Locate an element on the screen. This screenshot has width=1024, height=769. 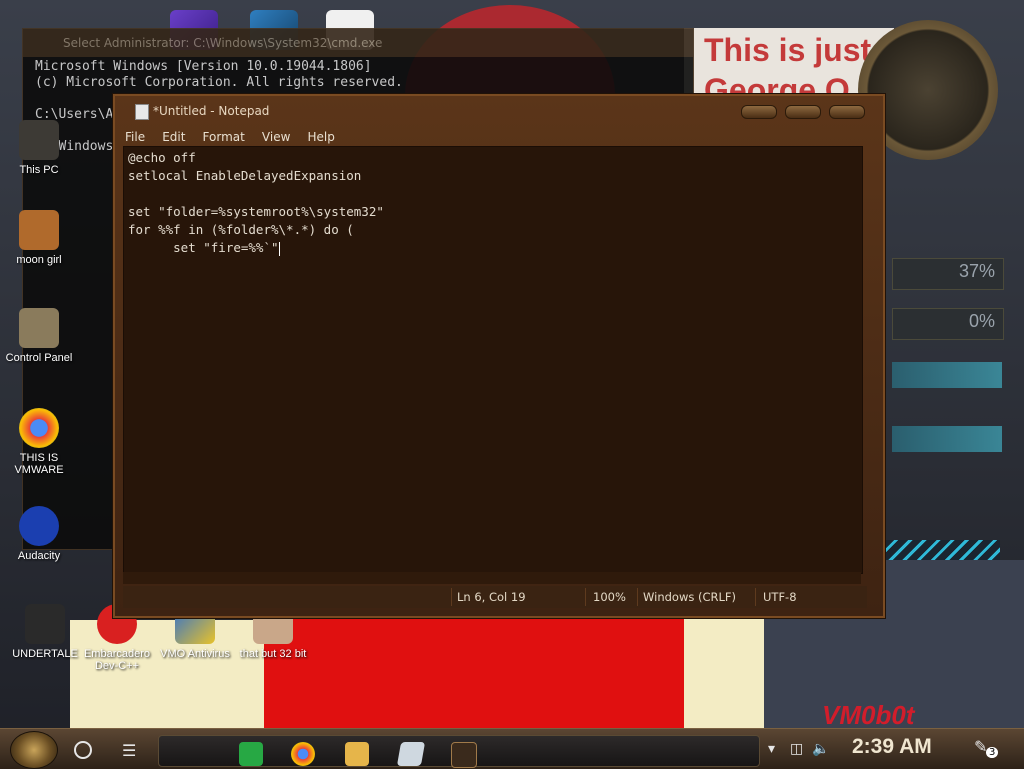
cpu-gauge-label: 37% is located at coordinates (976, 271).